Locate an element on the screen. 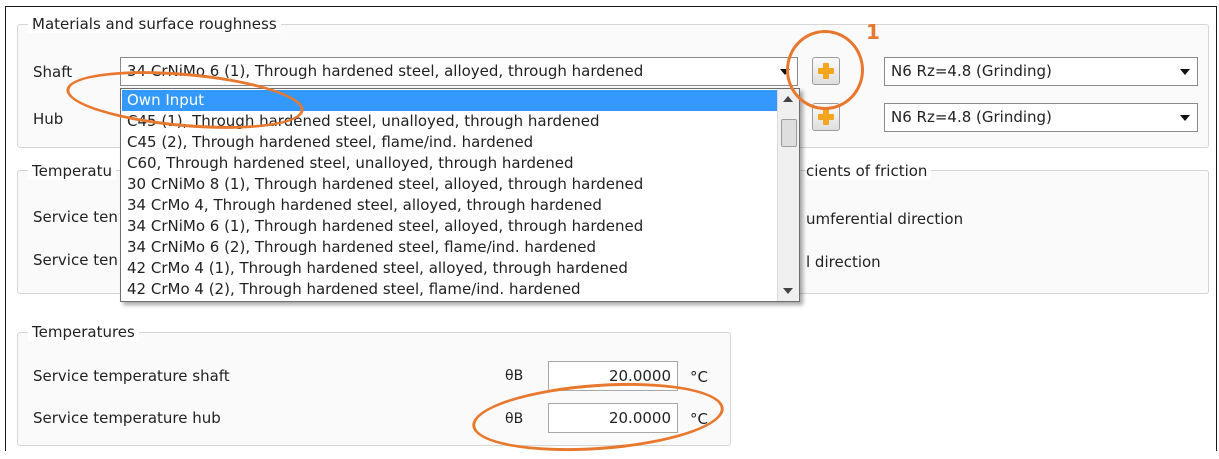  hub-roughness-select: N6 Rz=4.8 (Grinding) is located at coordinates (1041, 117).